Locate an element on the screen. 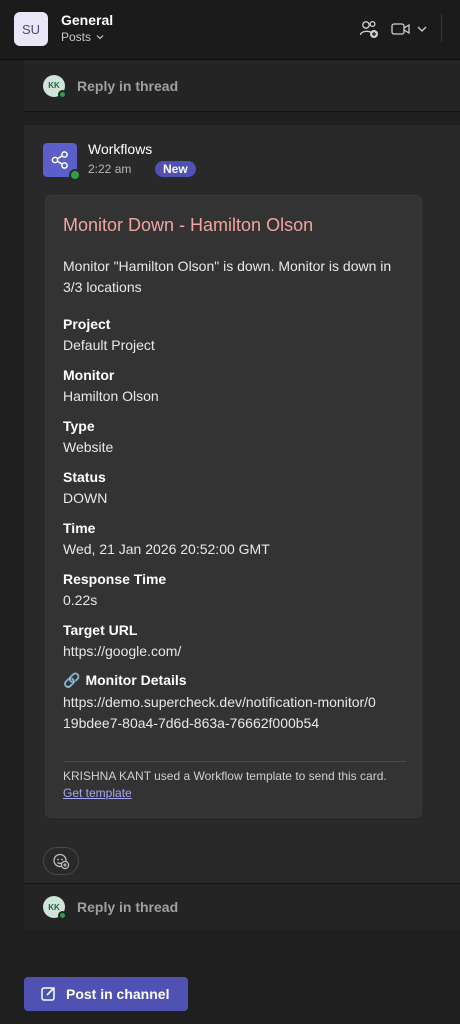 The height and width of the screenshot is (1024, 460). header-divider is located at coordinates (441, 28).